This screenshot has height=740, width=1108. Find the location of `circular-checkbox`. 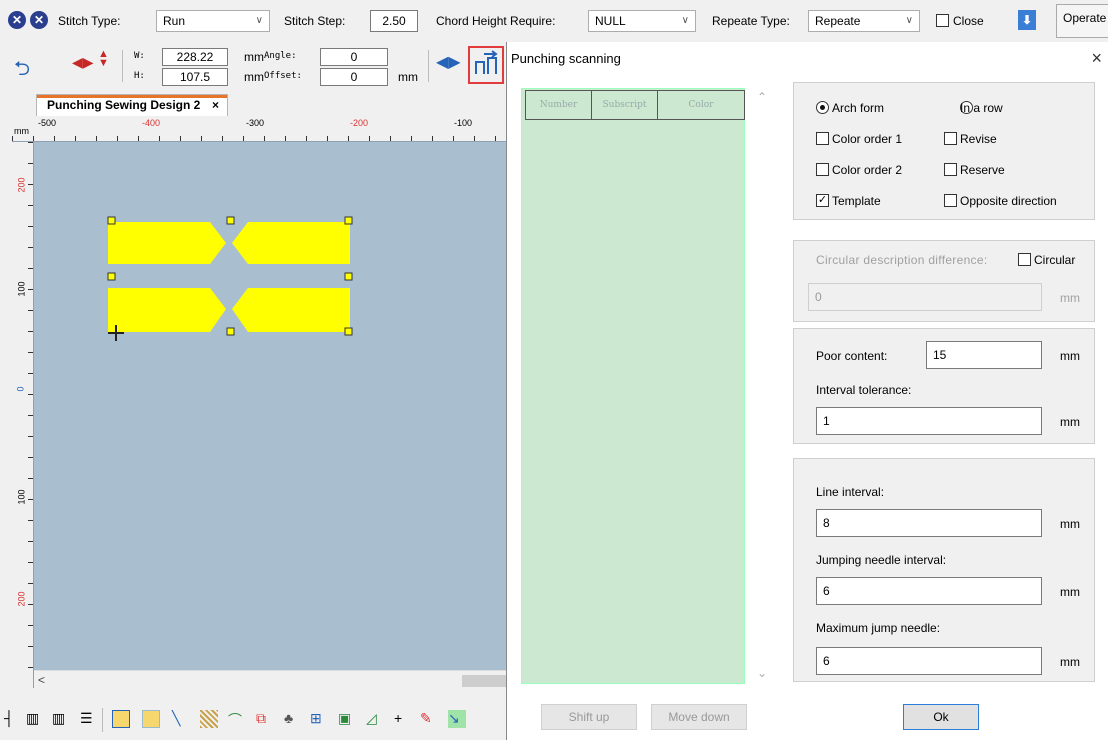

circular-checkbox is located at coordinates (1024, 259).